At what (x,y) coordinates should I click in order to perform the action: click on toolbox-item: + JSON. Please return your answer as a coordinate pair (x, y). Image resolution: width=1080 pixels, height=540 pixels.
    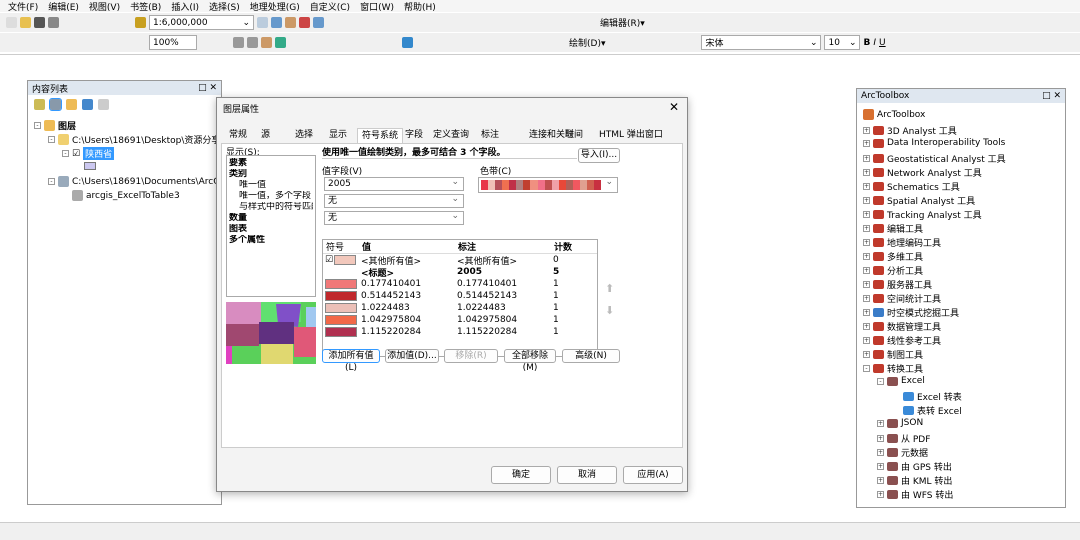
    Looking at the image, I should click on (900, 423).